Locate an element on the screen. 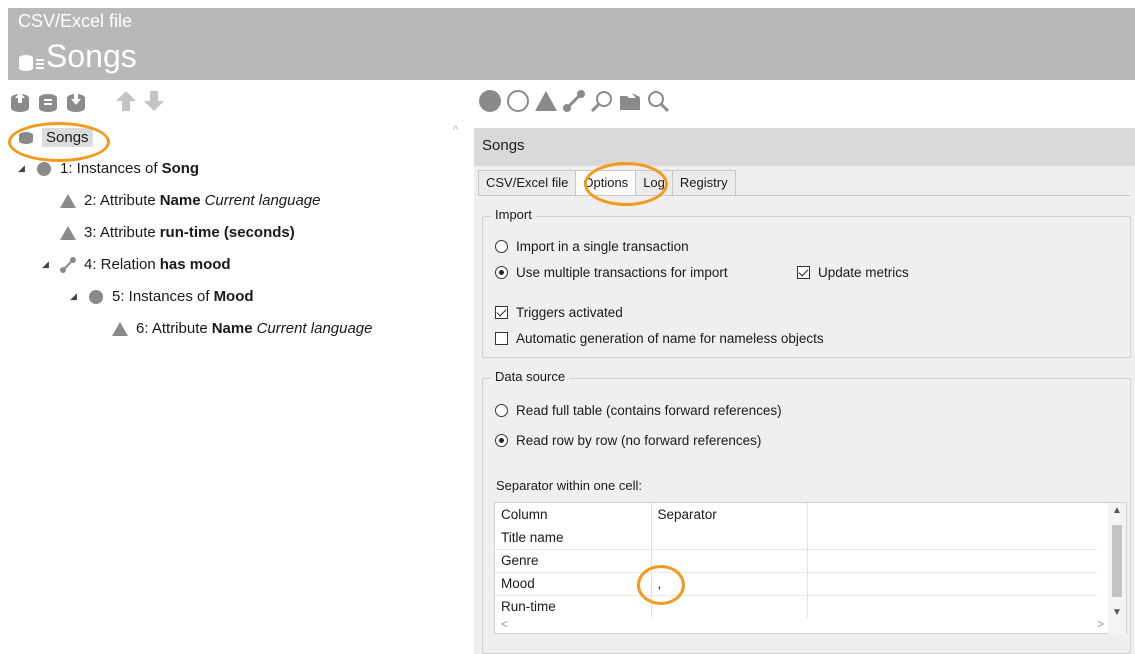 The width and height of the screenshot is (1135, 654). download-icon is located at coordinates (76, 101).